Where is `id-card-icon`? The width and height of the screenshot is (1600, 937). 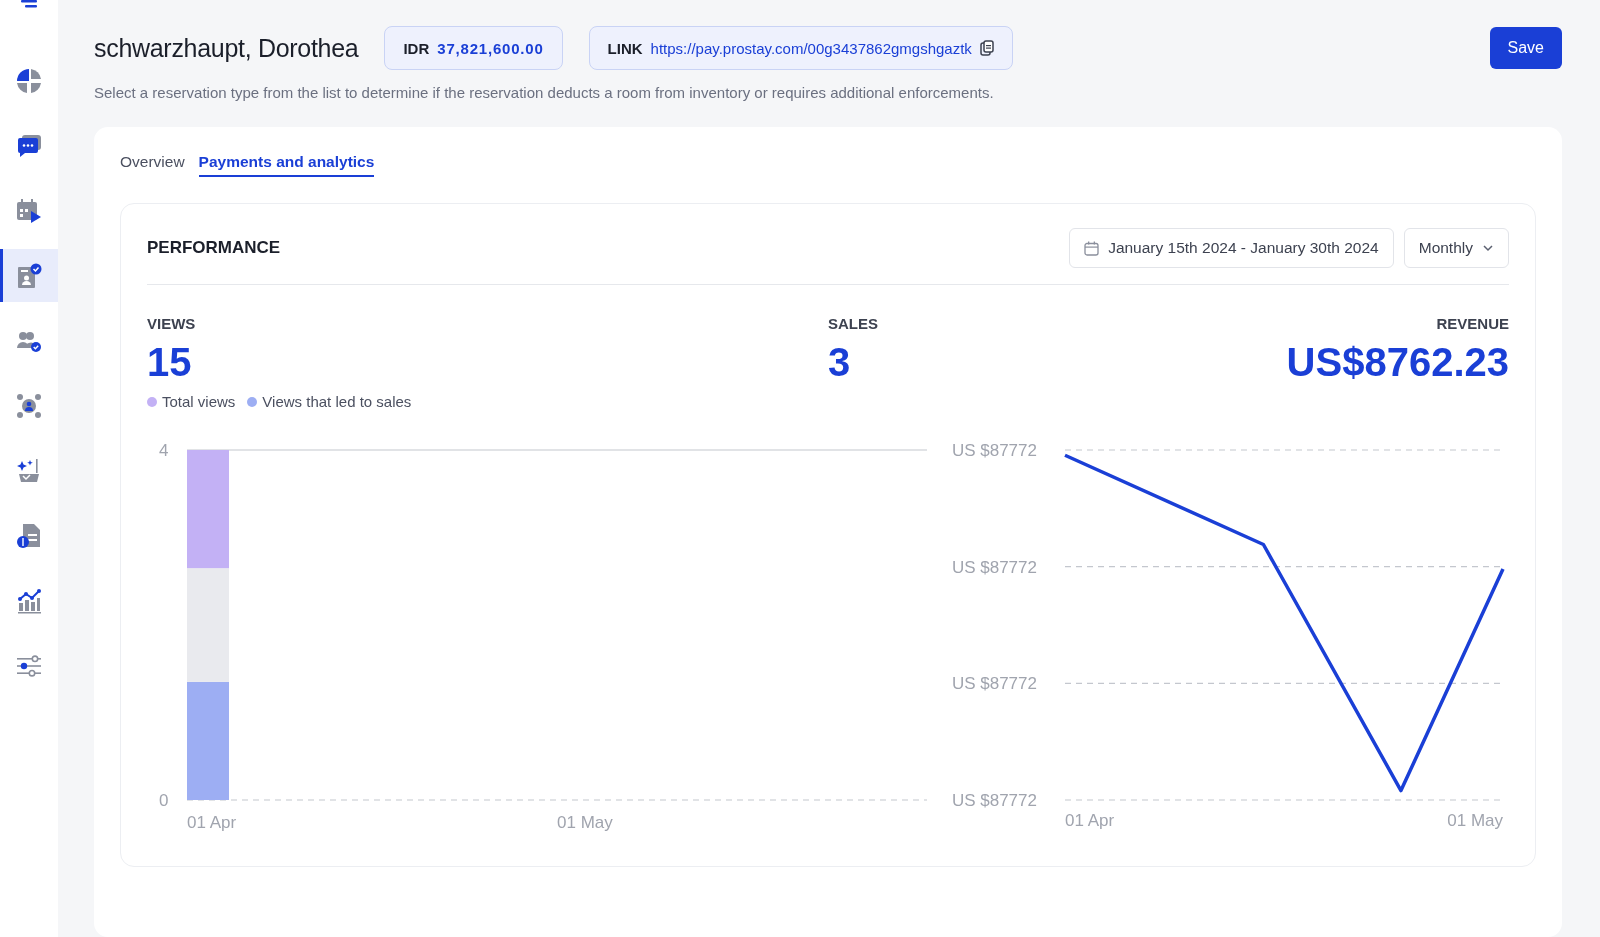 id-card-icon is located at coordinates (29, 275).